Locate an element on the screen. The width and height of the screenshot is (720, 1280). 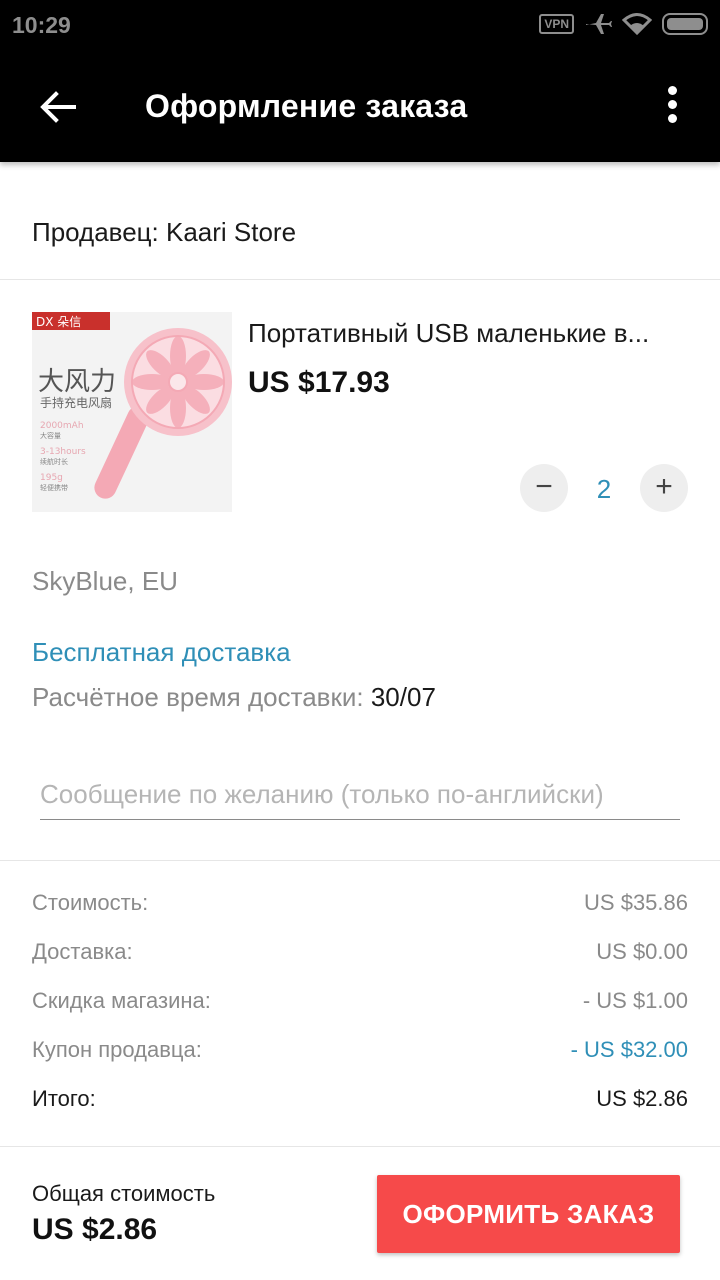
summary-cost-label: Стоимость: is located at coordinates (90, 902).